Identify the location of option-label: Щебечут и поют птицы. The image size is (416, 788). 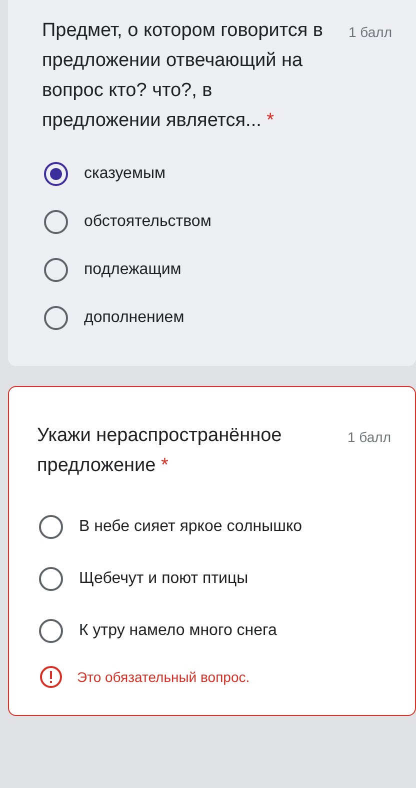
(163, 579).